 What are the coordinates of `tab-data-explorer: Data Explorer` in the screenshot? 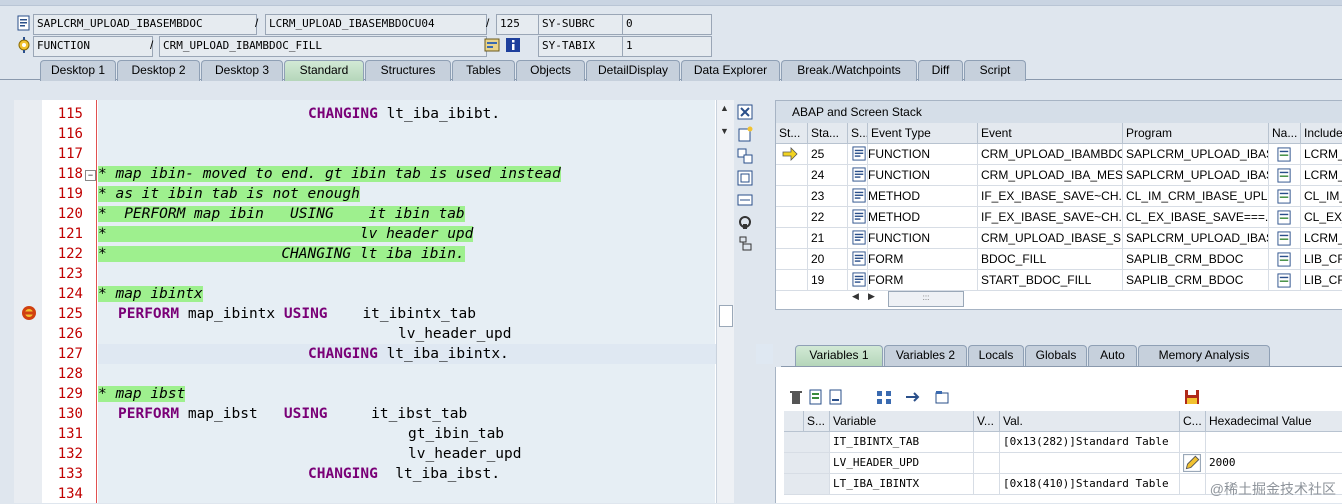 It's located at (730, 70).